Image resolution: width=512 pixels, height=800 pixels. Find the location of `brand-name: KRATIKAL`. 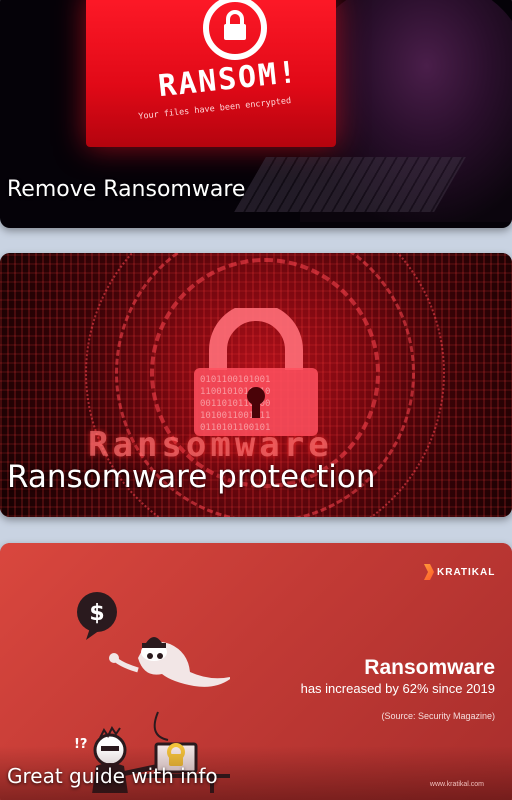

brand-name: KRATIKAL is located at coordinates (466, 572).